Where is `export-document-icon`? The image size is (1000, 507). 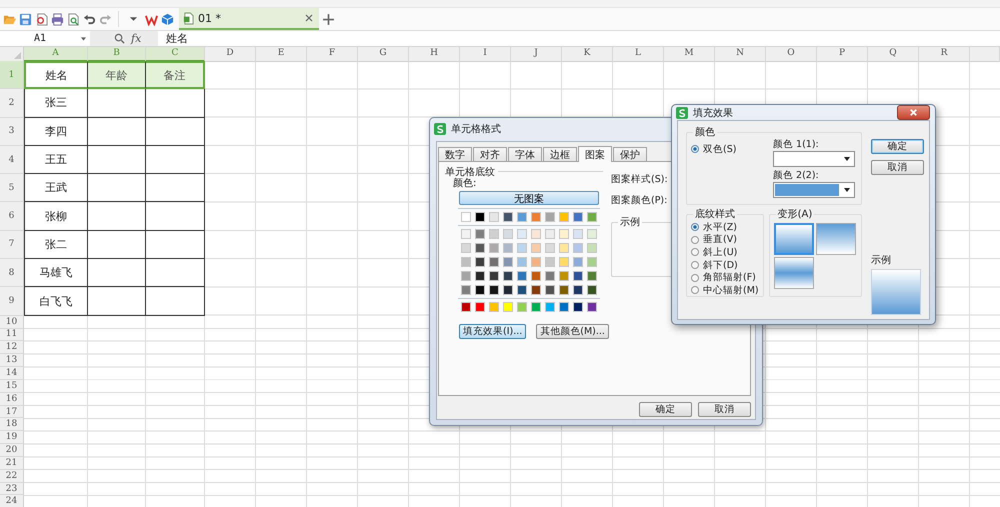
export-document-icon is located at coordinates (41, 19).